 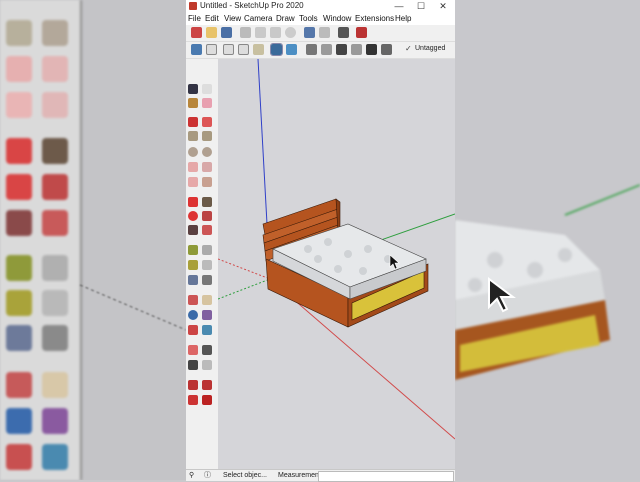 I want to click on minimize-button: —, so click(x=399, y=6).